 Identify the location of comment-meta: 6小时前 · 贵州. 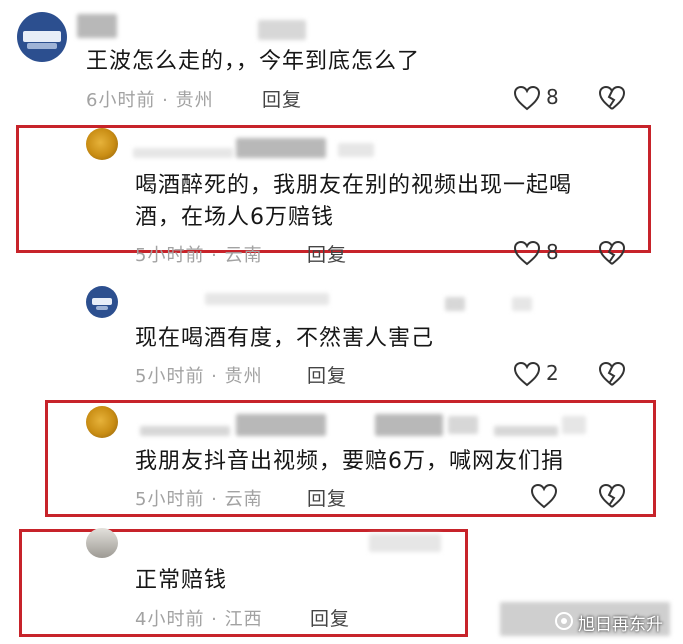
(150, 100).